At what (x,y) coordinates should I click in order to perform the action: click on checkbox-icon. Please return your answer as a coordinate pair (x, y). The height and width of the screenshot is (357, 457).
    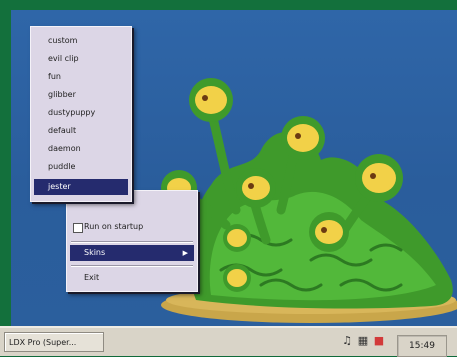
    Looking at the image, I should click on (78, 228).